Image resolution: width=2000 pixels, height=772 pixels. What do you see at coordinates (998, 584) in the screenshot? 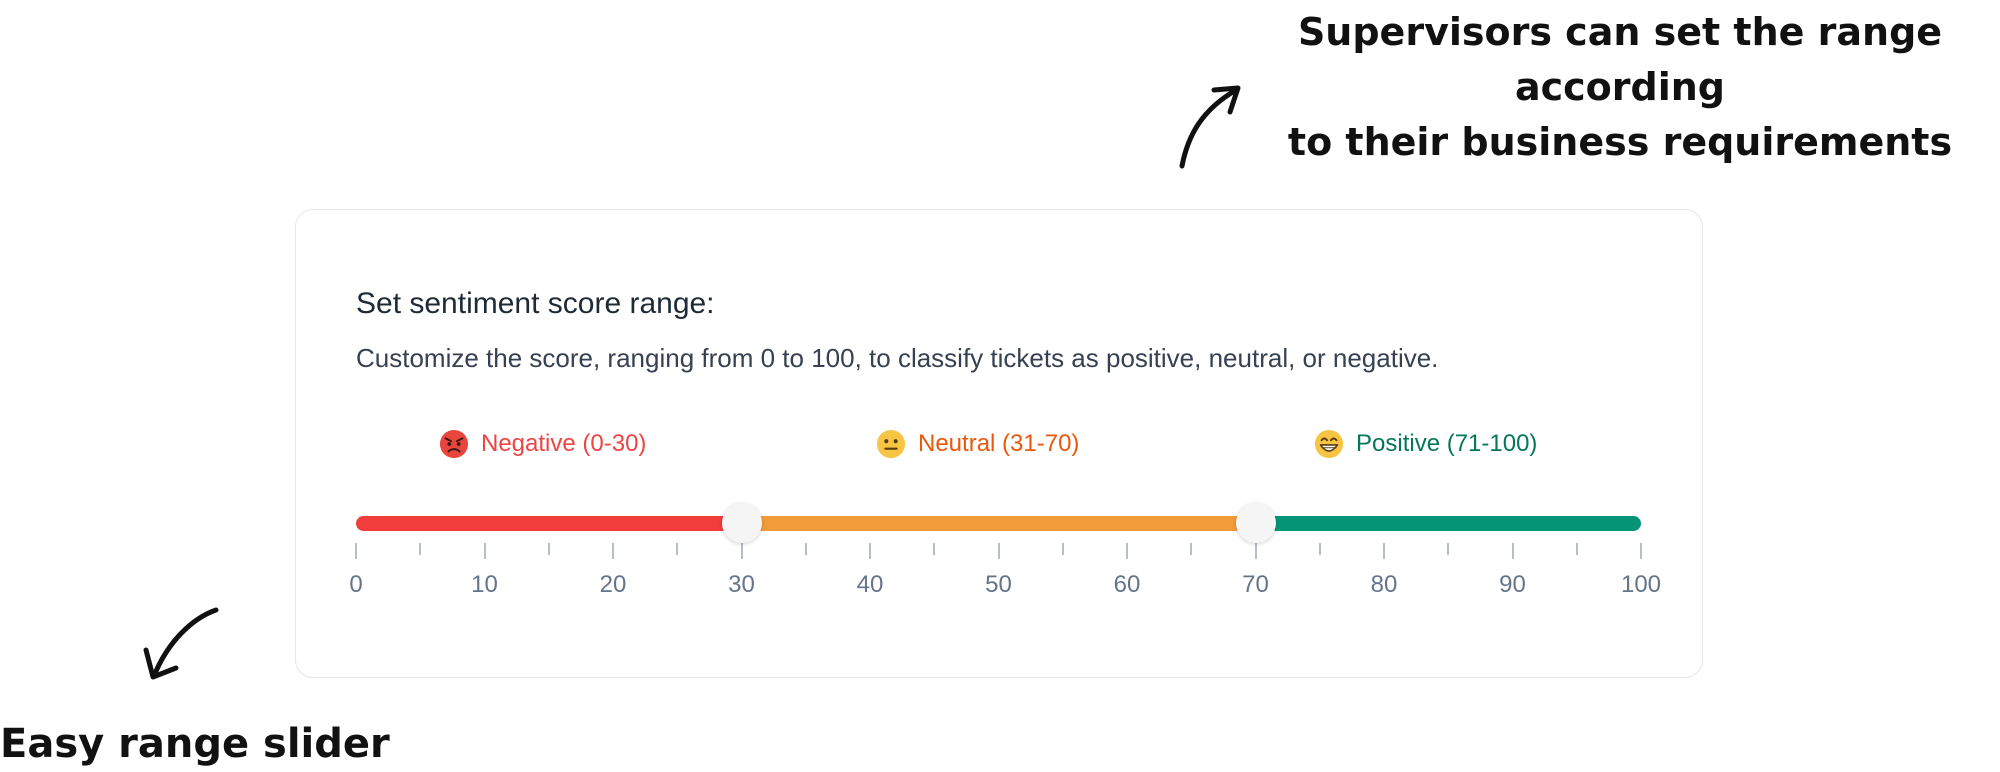
I see `tick-label: 50` at bounding box center [998, 584].